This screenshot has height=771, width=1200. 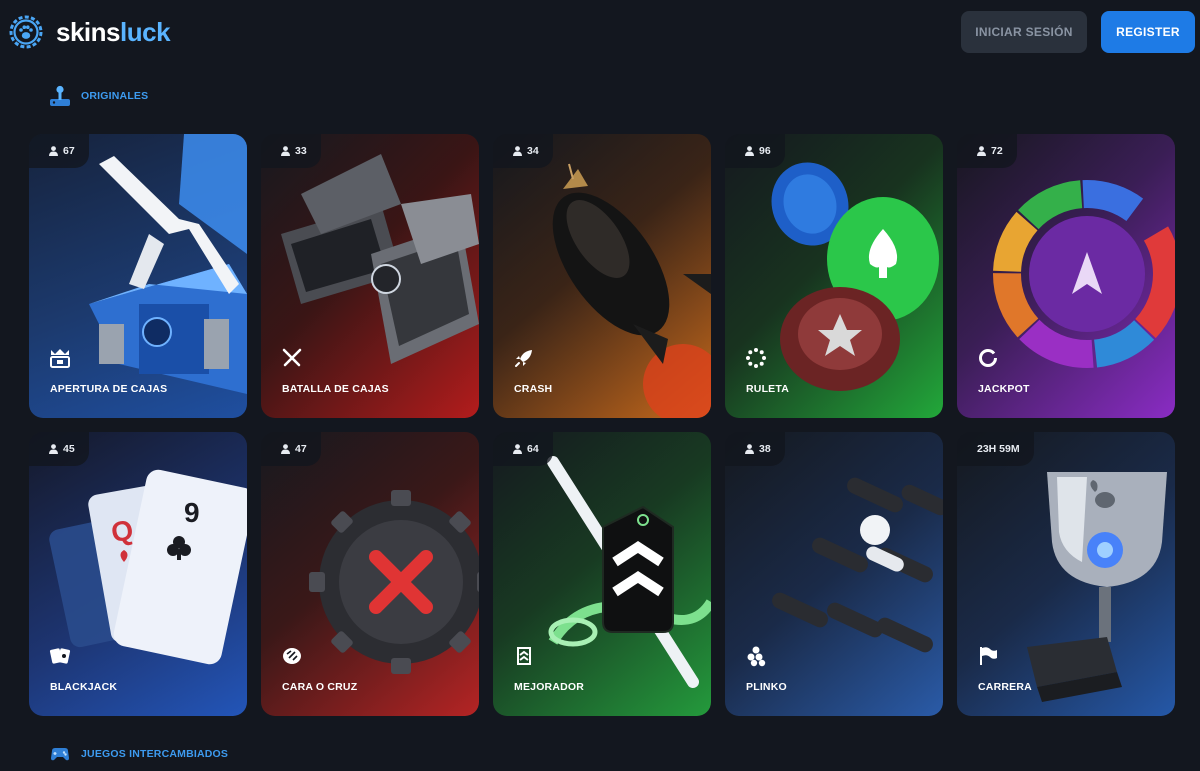 What do you see at coordinates (60, 656) in the screenshot?
I see `cards-icon` at bounding box center [60, 656].